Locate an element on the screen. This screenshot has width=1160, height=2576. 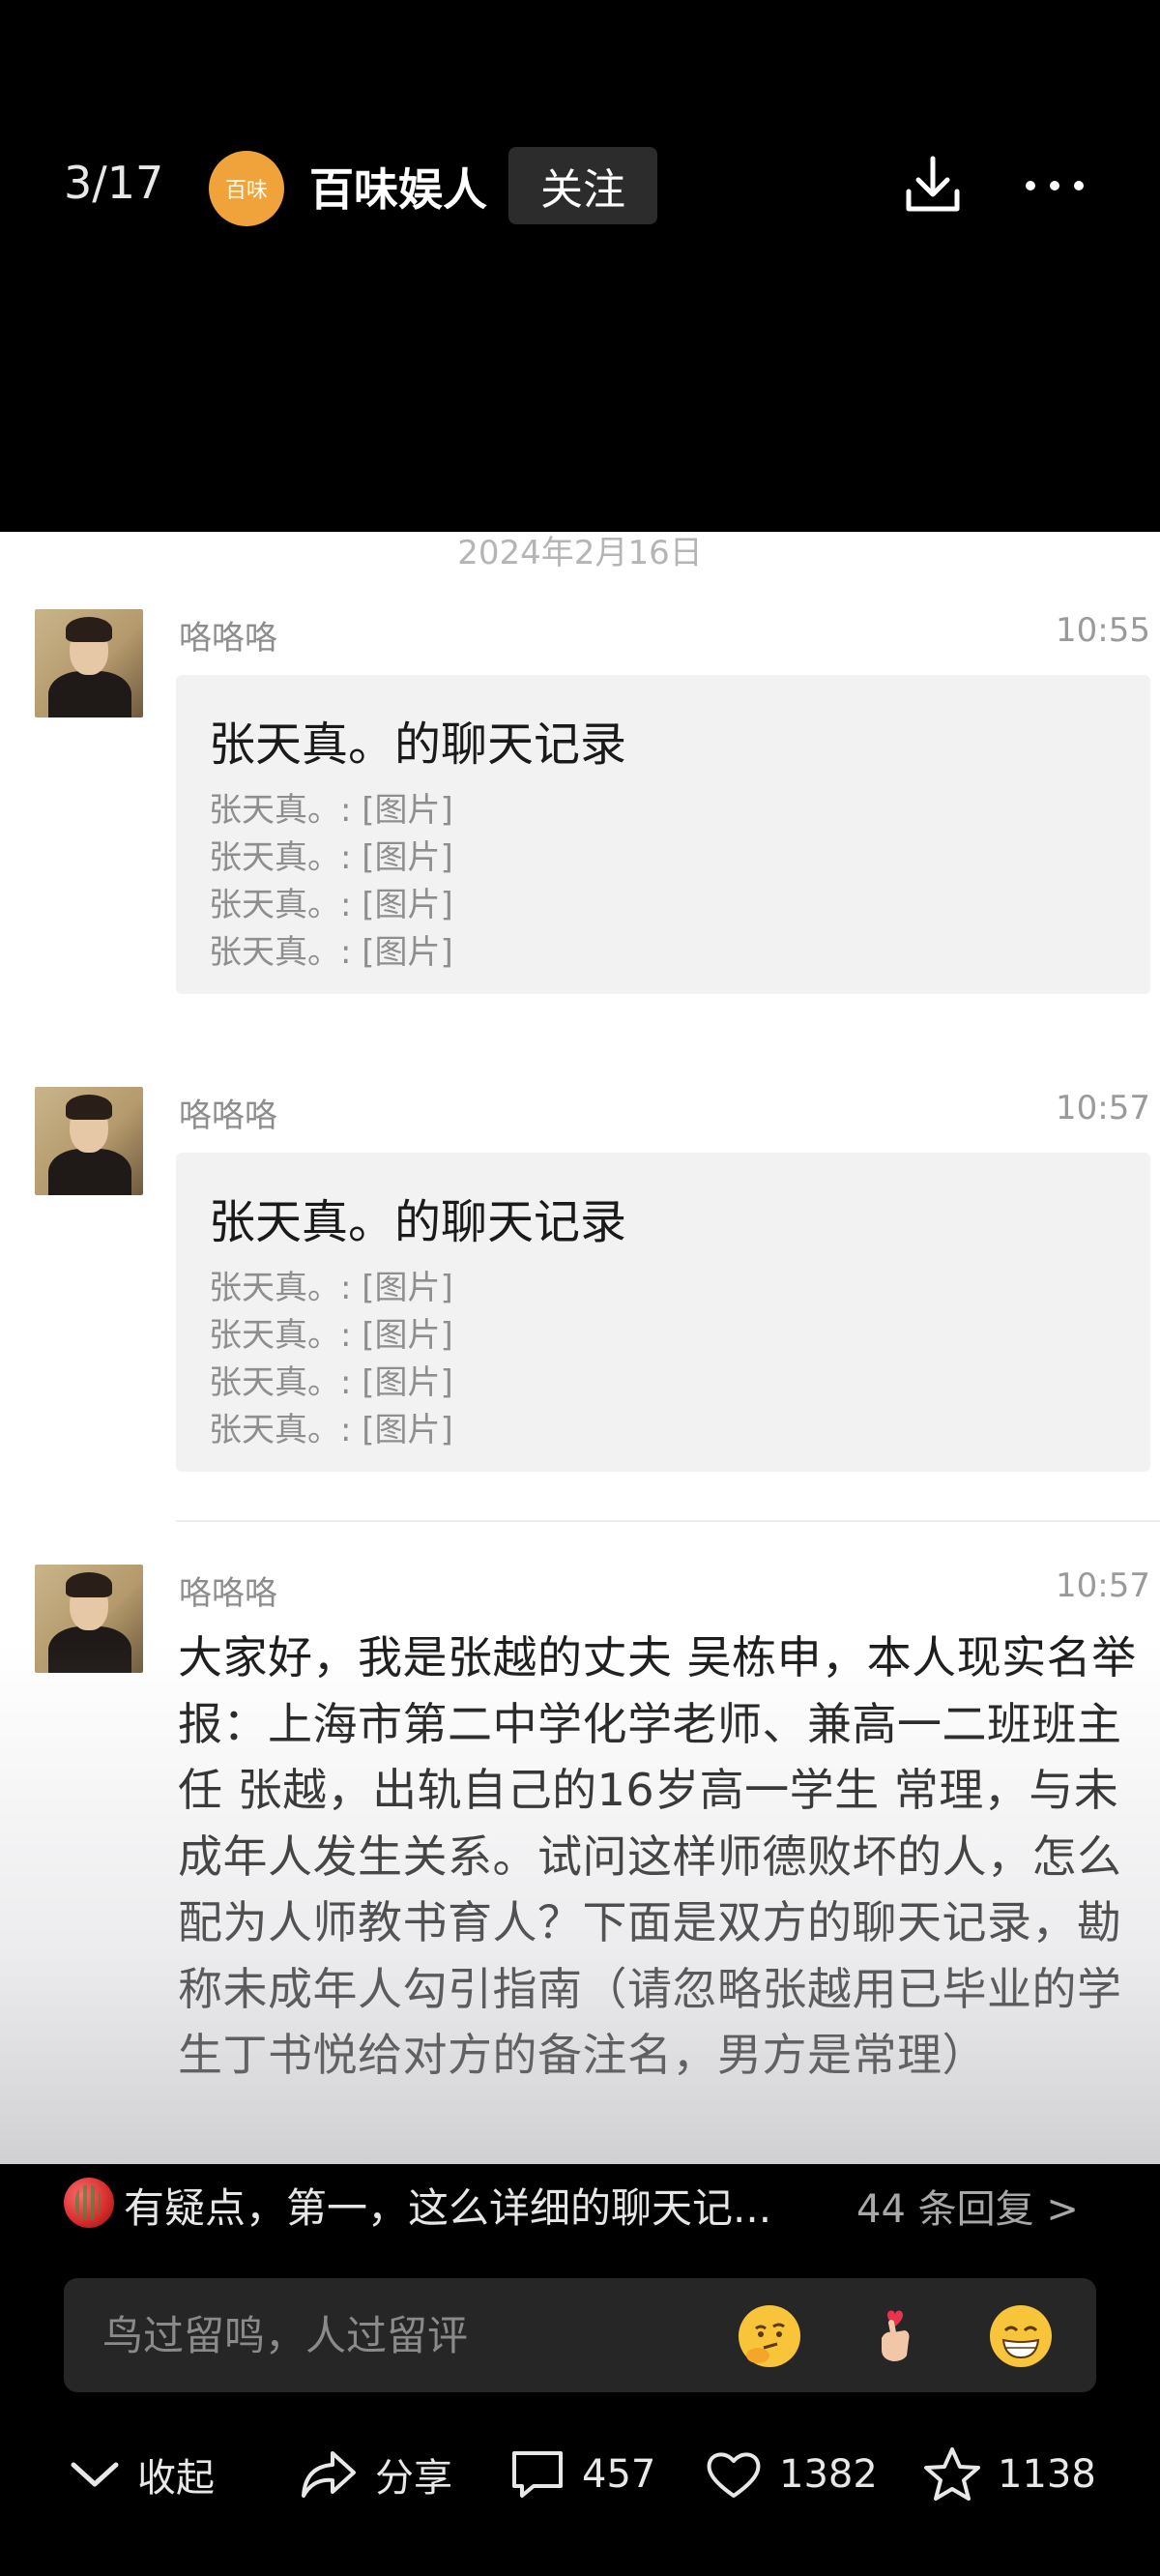
thinking-emoji-icon is located at coordinates (769, 2336).